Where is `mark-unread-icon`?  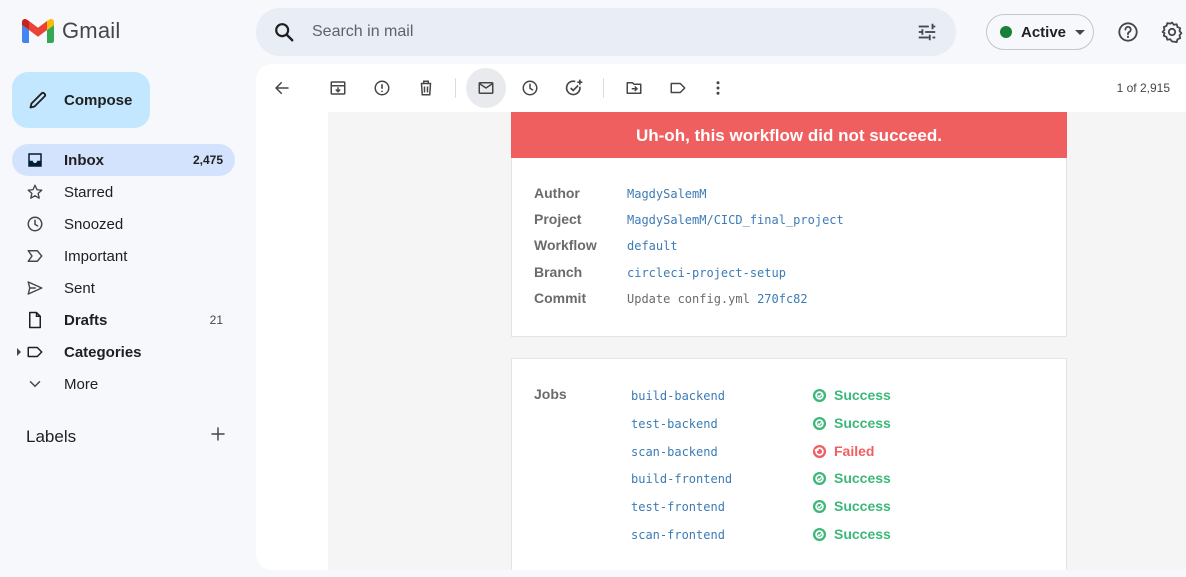 mark-unread-icon is located at coordinates (486, 88).